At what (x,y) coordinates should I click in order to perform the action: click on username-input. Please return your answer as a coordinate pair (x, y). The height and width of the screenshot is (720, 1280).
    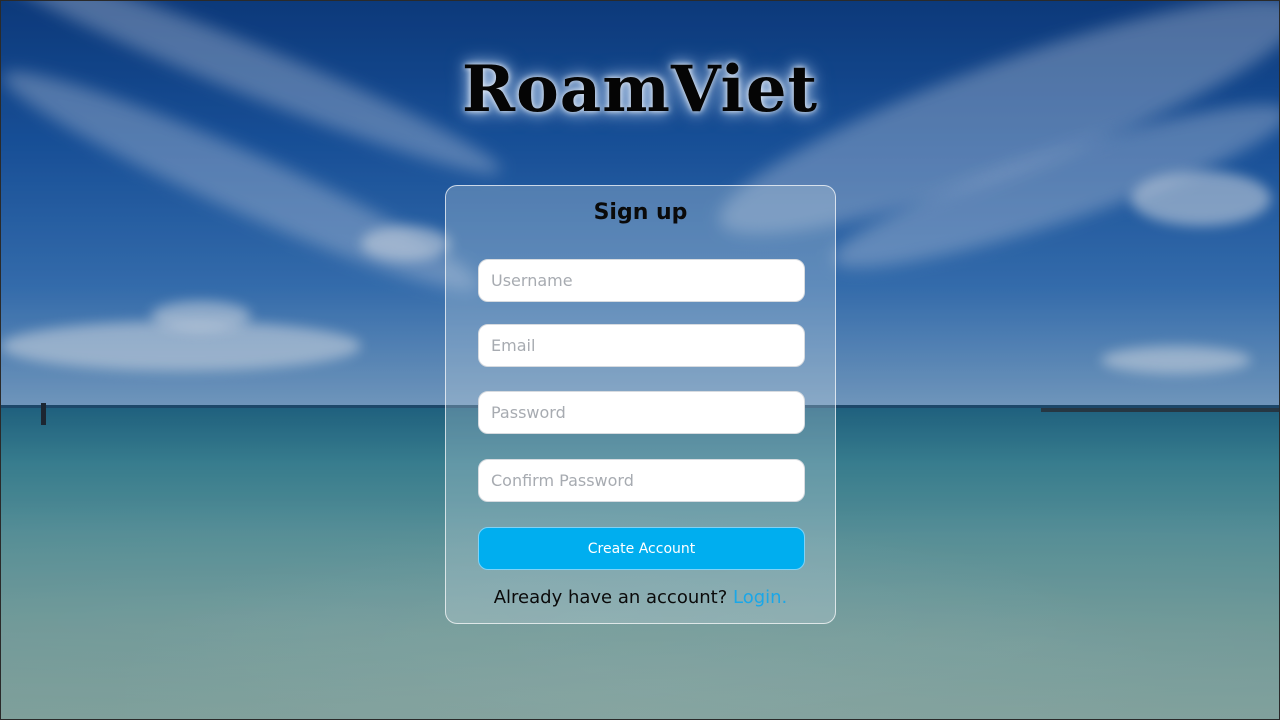
    Looking at the image, I should click on (641, 280).